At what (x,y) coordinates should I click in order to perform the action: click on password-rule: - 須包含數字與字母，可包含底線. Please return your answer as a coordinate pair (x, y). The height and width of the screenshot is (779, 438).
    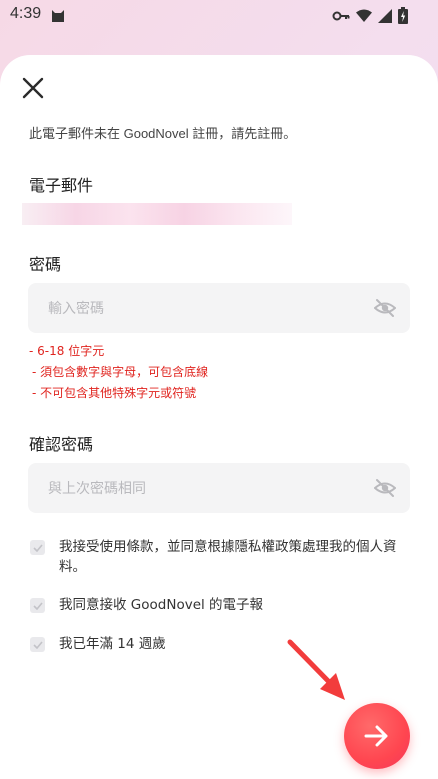
    Looking at the image, I should click on (120, 372).